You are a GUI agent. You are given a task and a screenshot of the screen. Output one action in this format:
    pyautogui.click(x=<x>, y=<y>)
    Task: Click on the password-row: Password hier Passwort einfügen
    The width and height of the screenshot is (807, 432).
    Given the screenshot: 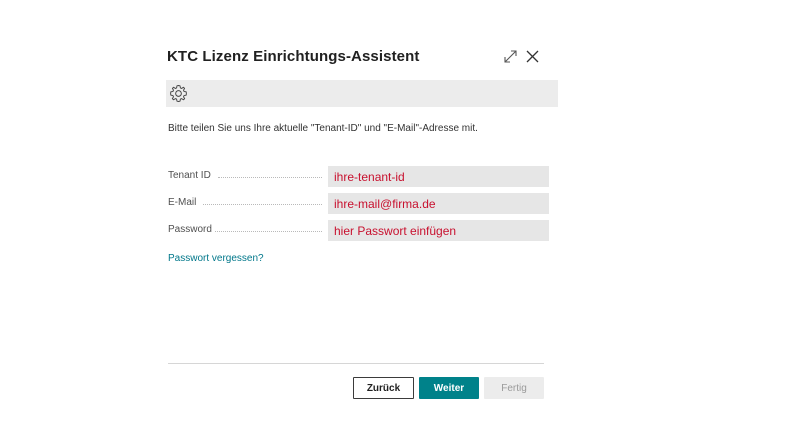 What is the action you would take?
    pyautogui.click(x=358, y=230)
    